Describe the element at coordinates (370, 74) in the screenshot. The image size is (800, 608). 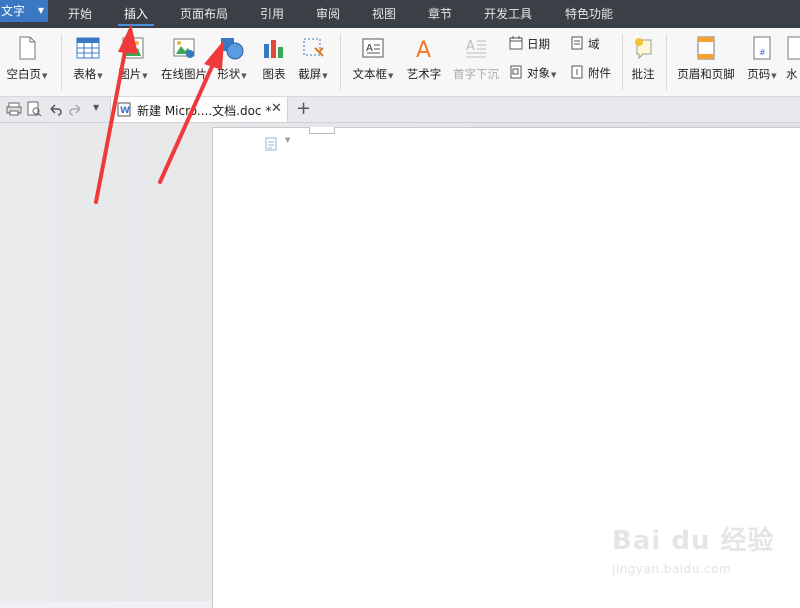
I see `textbox-label: 文本框` at that location.